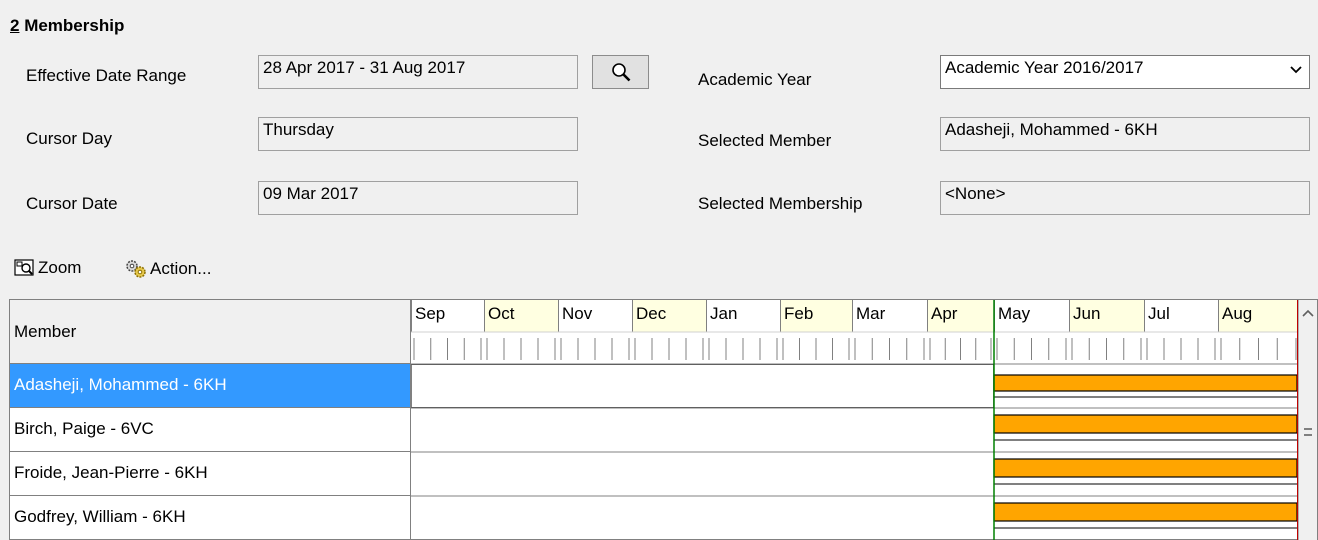  I want to click on gears-icon, so click(136, 269).